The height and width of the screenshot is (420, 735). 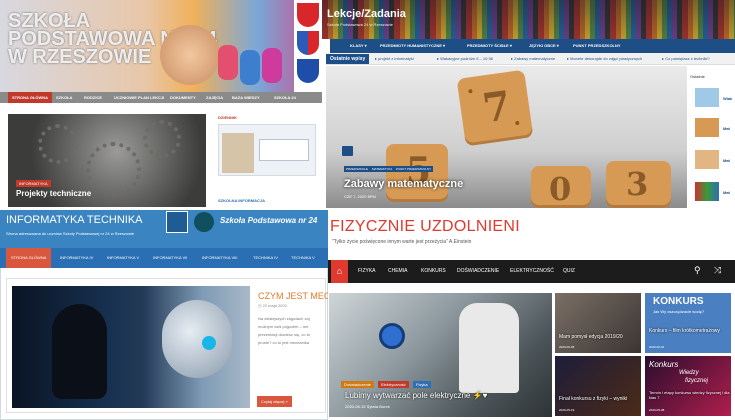 I want to click on woman-silhouette, so click(x=79, y=351).